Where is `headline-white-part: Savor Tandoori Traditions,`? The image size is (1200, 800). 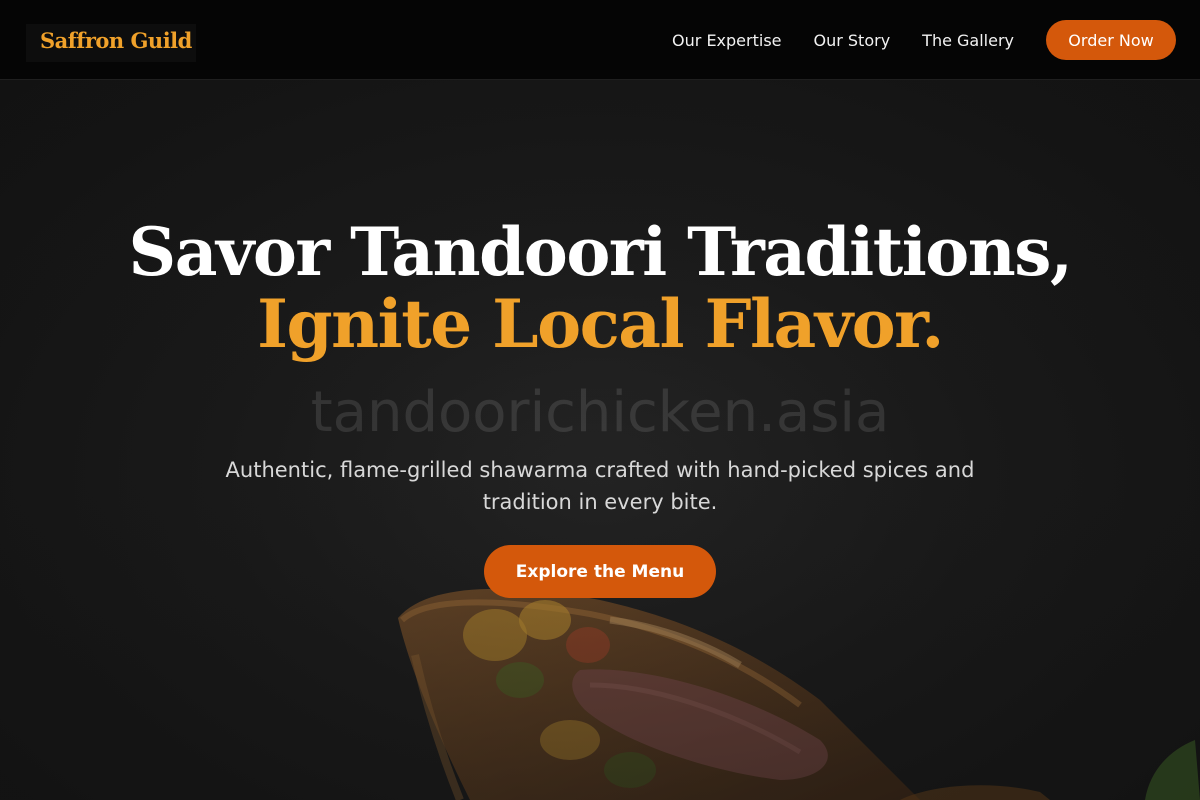 headline-white-part: Savor Tandoori Traditions, is located at coordinates (600, 252).